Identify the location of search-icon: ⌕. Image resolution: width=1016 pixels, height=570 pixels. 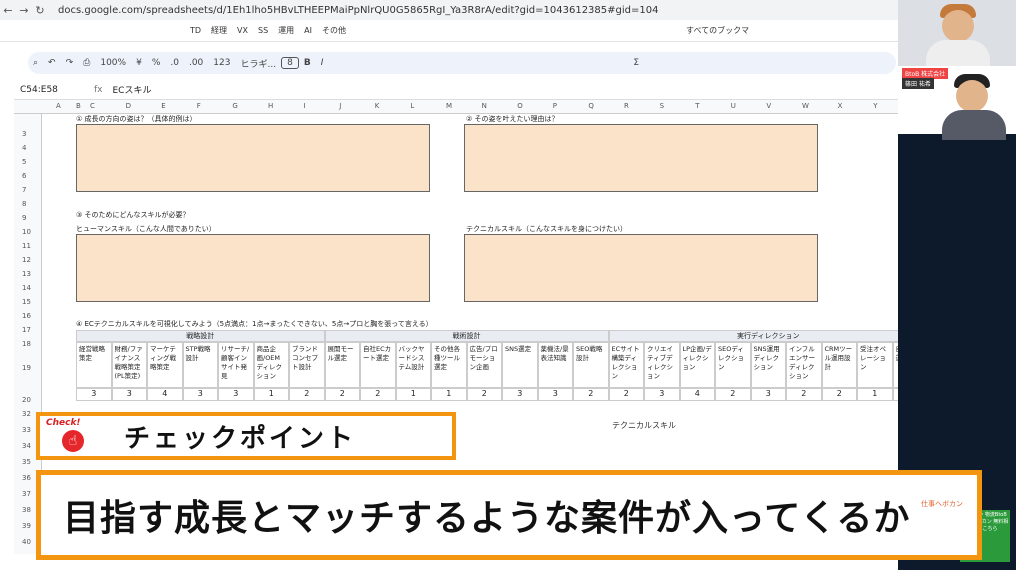
(35, 63).